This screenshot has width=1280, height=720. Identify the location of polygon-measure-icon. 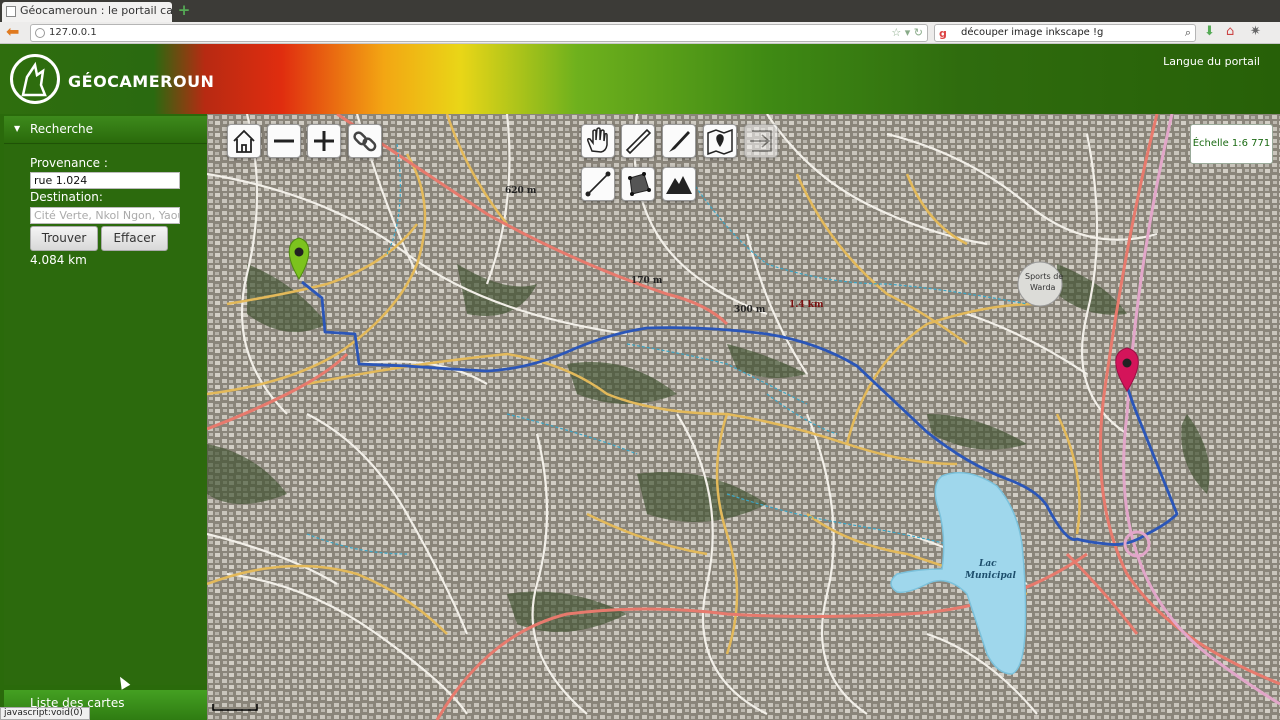
(639, 184).